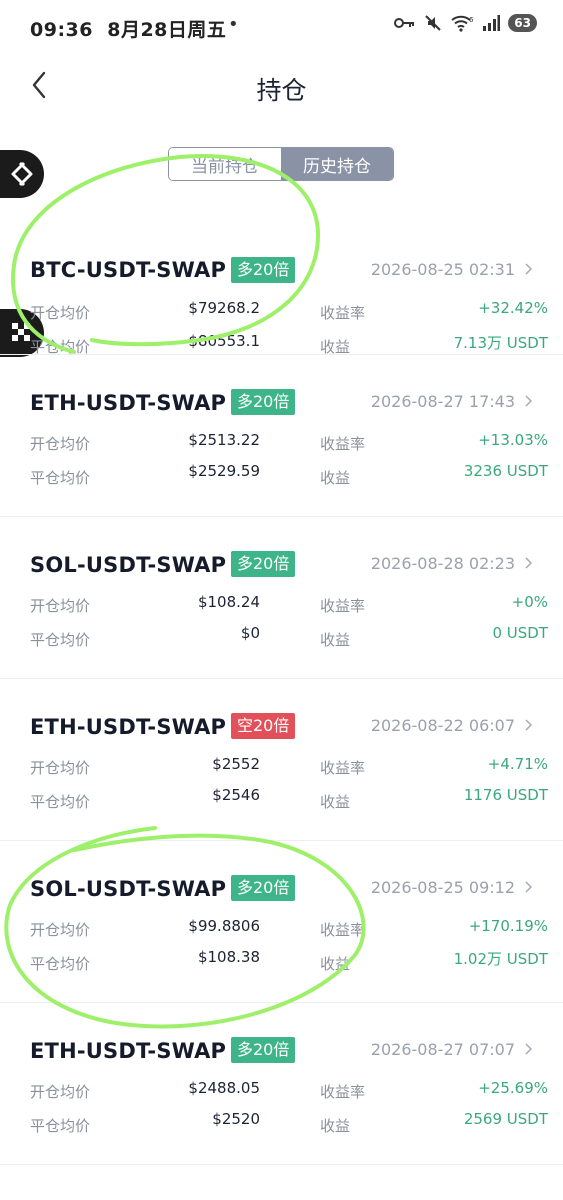  Describe the element at coordinates (442, 887) in the screenshot. I see `position-time: 2026-08-25 09:12` at that location.